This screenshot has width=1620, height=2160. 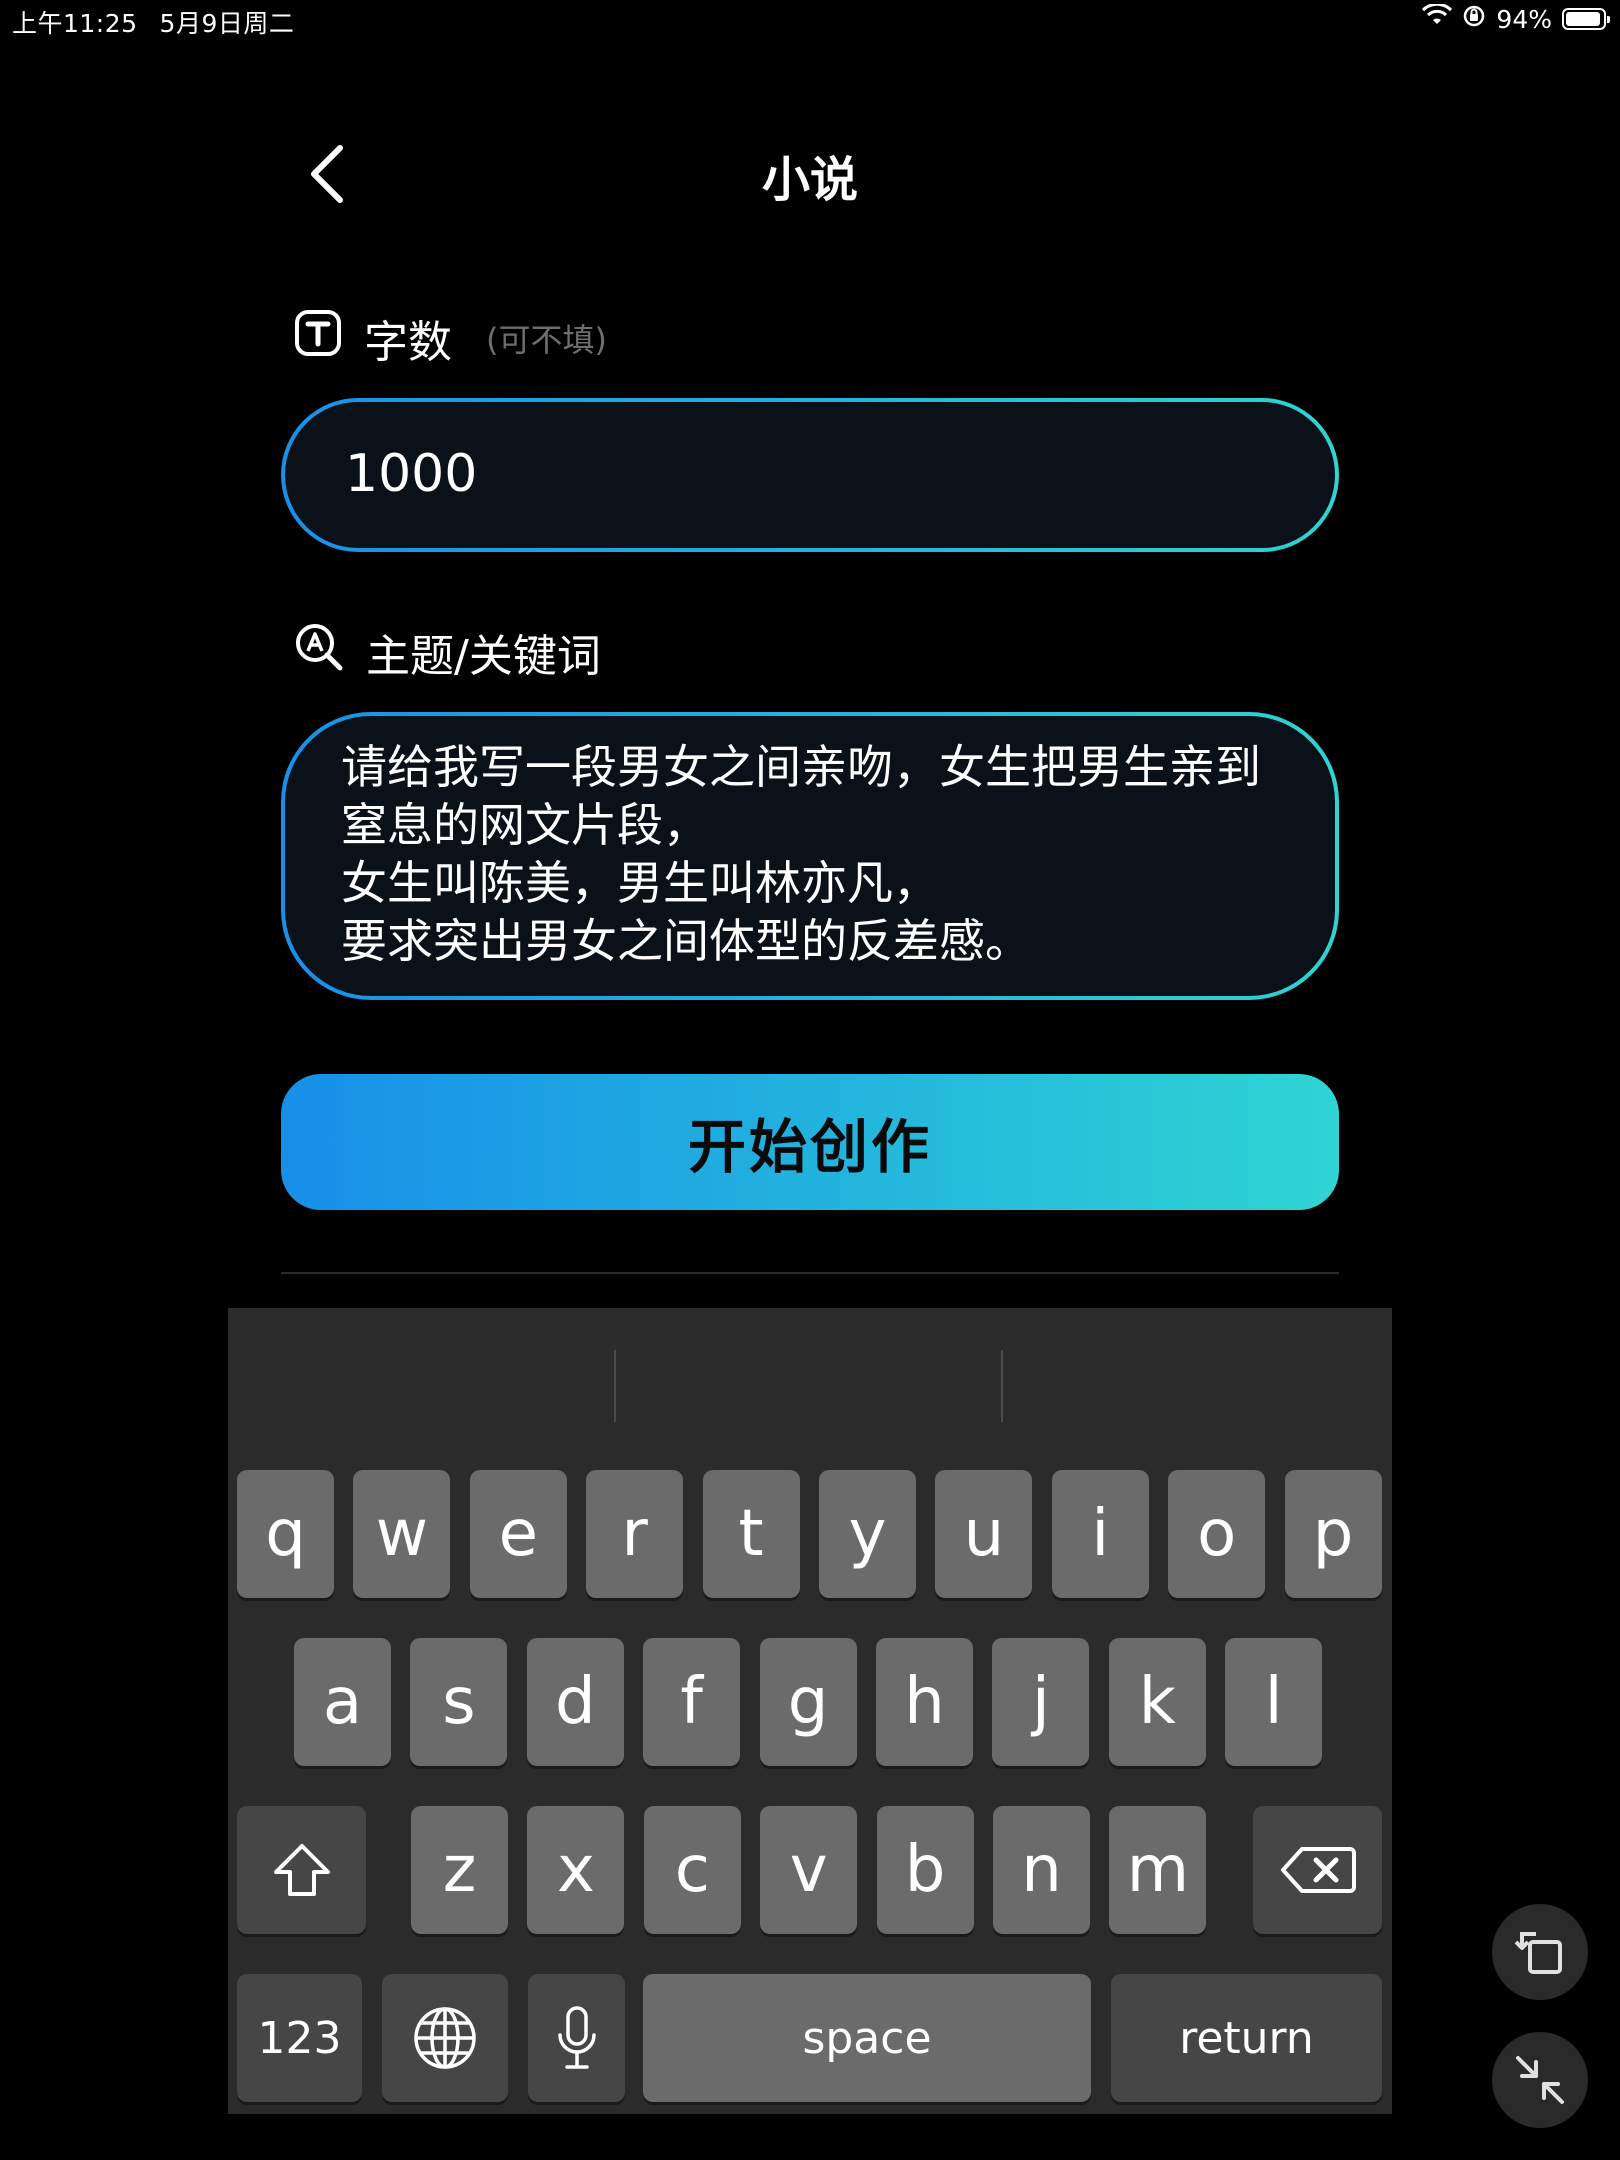 What do you see at coordinates (1041, 1702) in the screenshot?
I see `key-j: j` at bounding box center [1041, 1702].